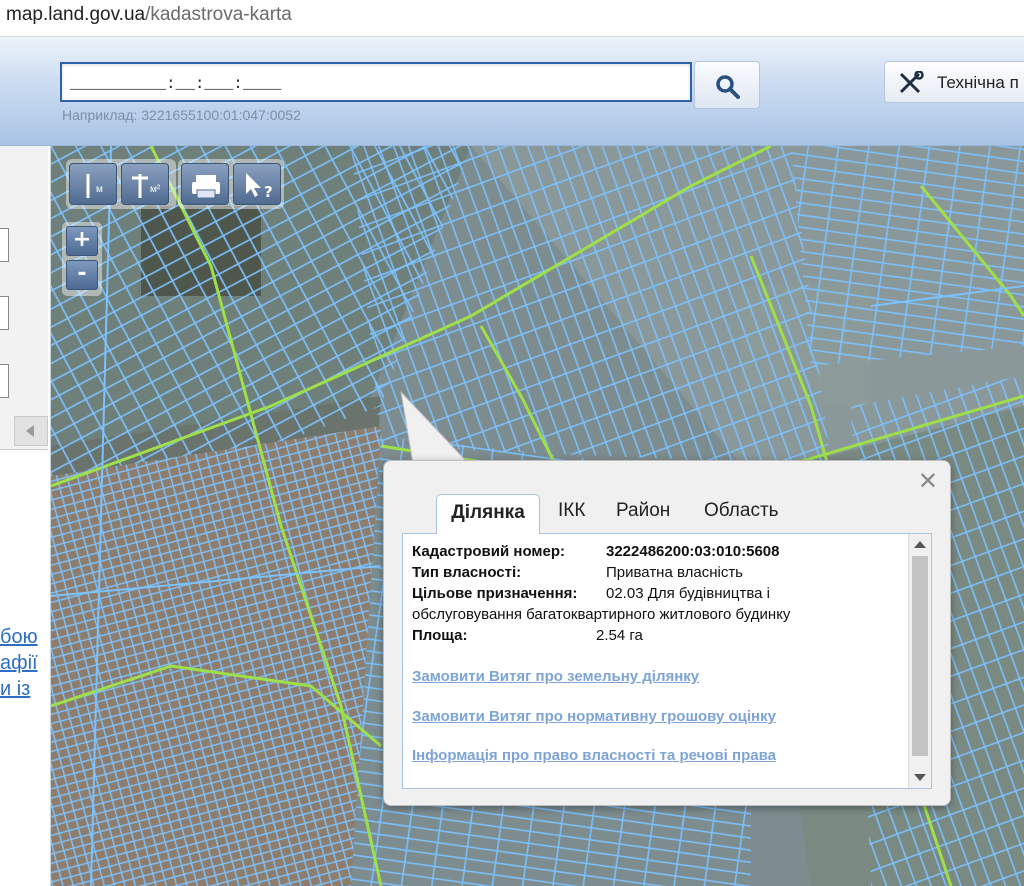 Image resolution: width=1024 pixels, height=886 pixels. Describe the element at coordinates (19, 637) in the screenshot. I see `left-panel-link-1: бою` at that location.